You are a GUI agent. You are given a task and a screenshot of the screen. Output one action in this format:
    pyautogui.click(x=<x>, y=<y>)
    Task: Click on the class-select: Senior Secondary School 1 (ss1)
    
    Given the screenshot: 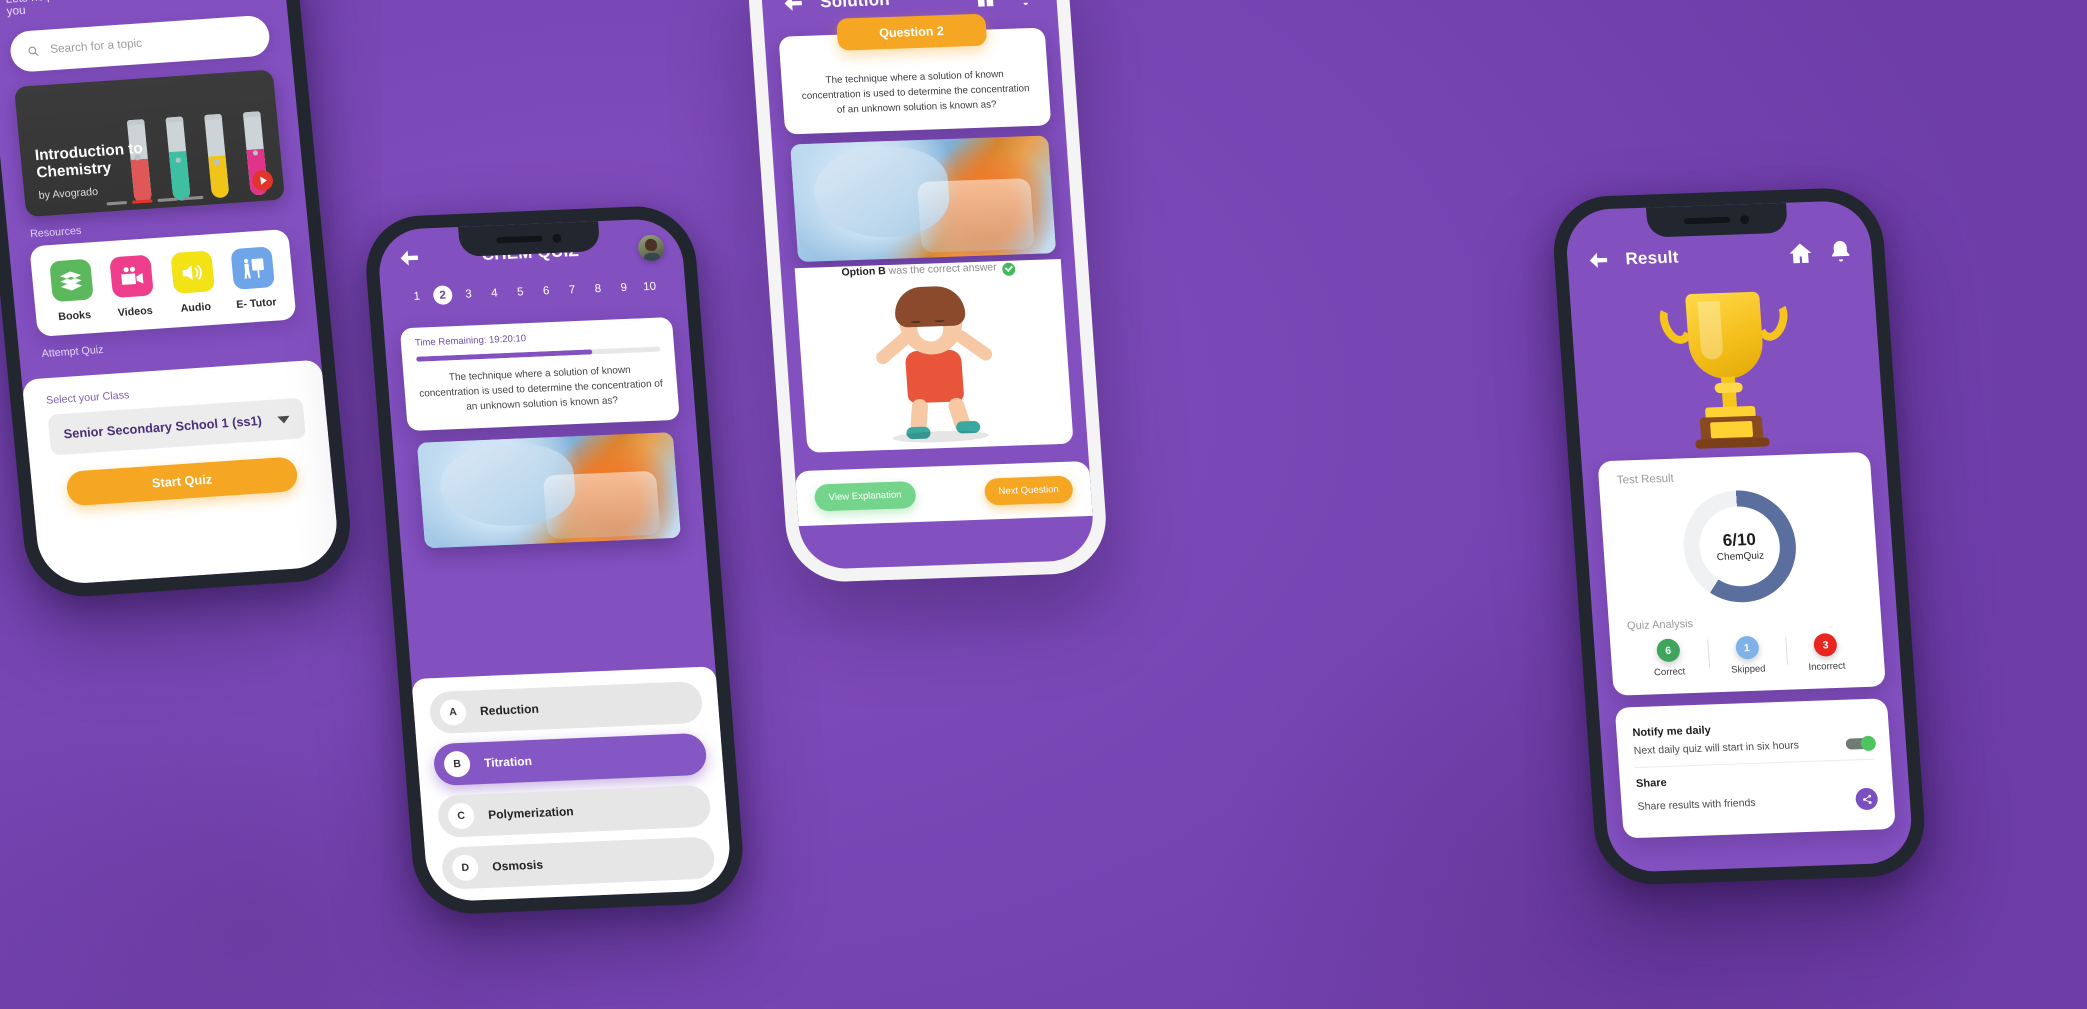 What is the action you would take?
    pyautogui.click(x=176, y=426)
    